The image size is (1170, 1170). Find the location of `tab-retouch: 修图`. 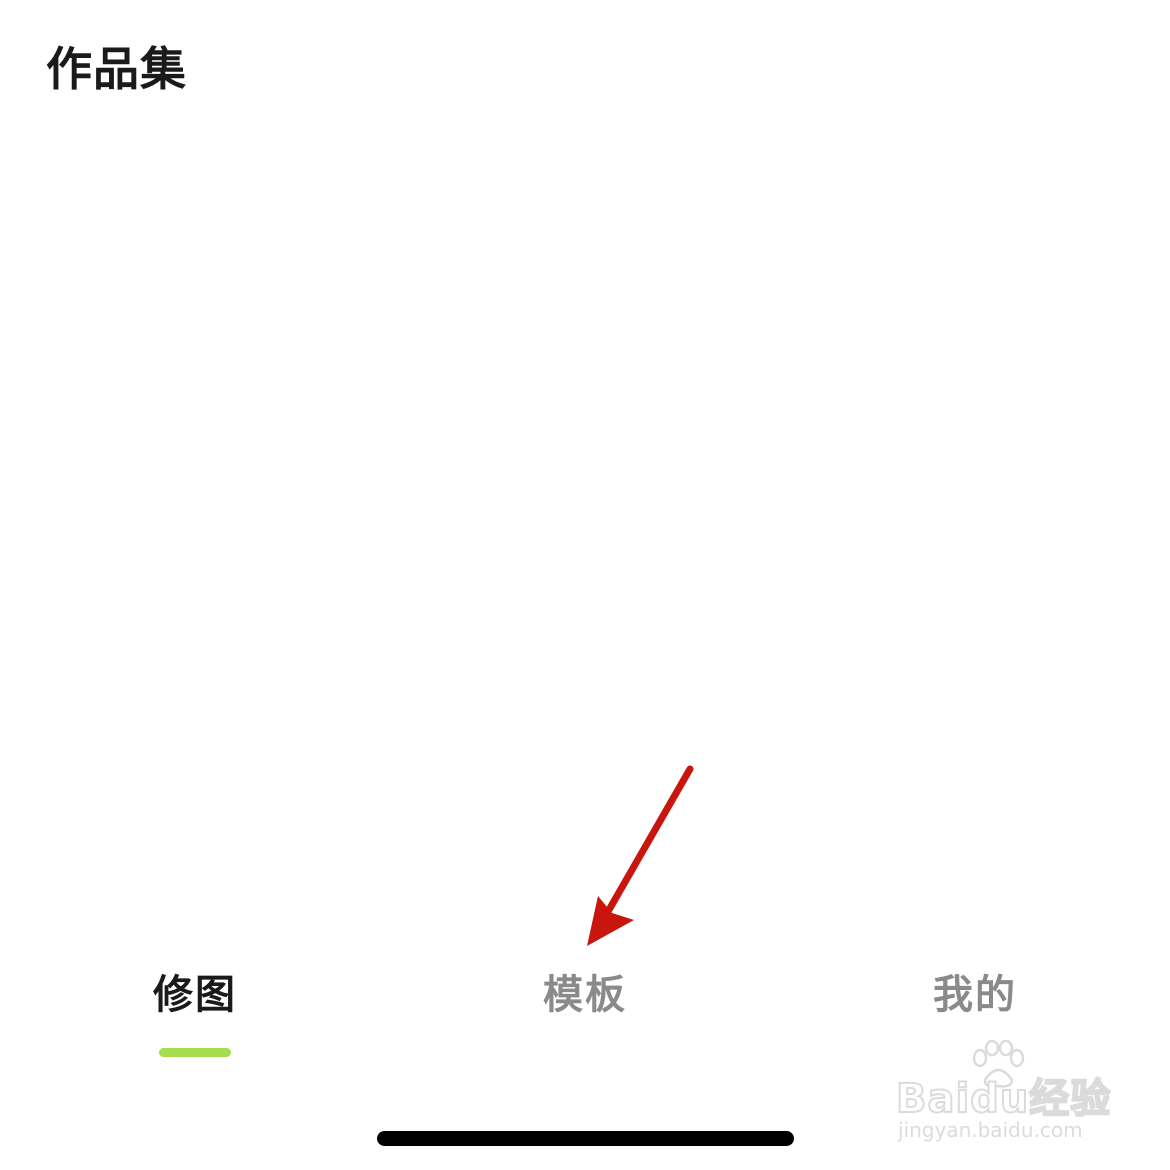

tab-retouch: 修图 is located at coordinates (195, 1010).